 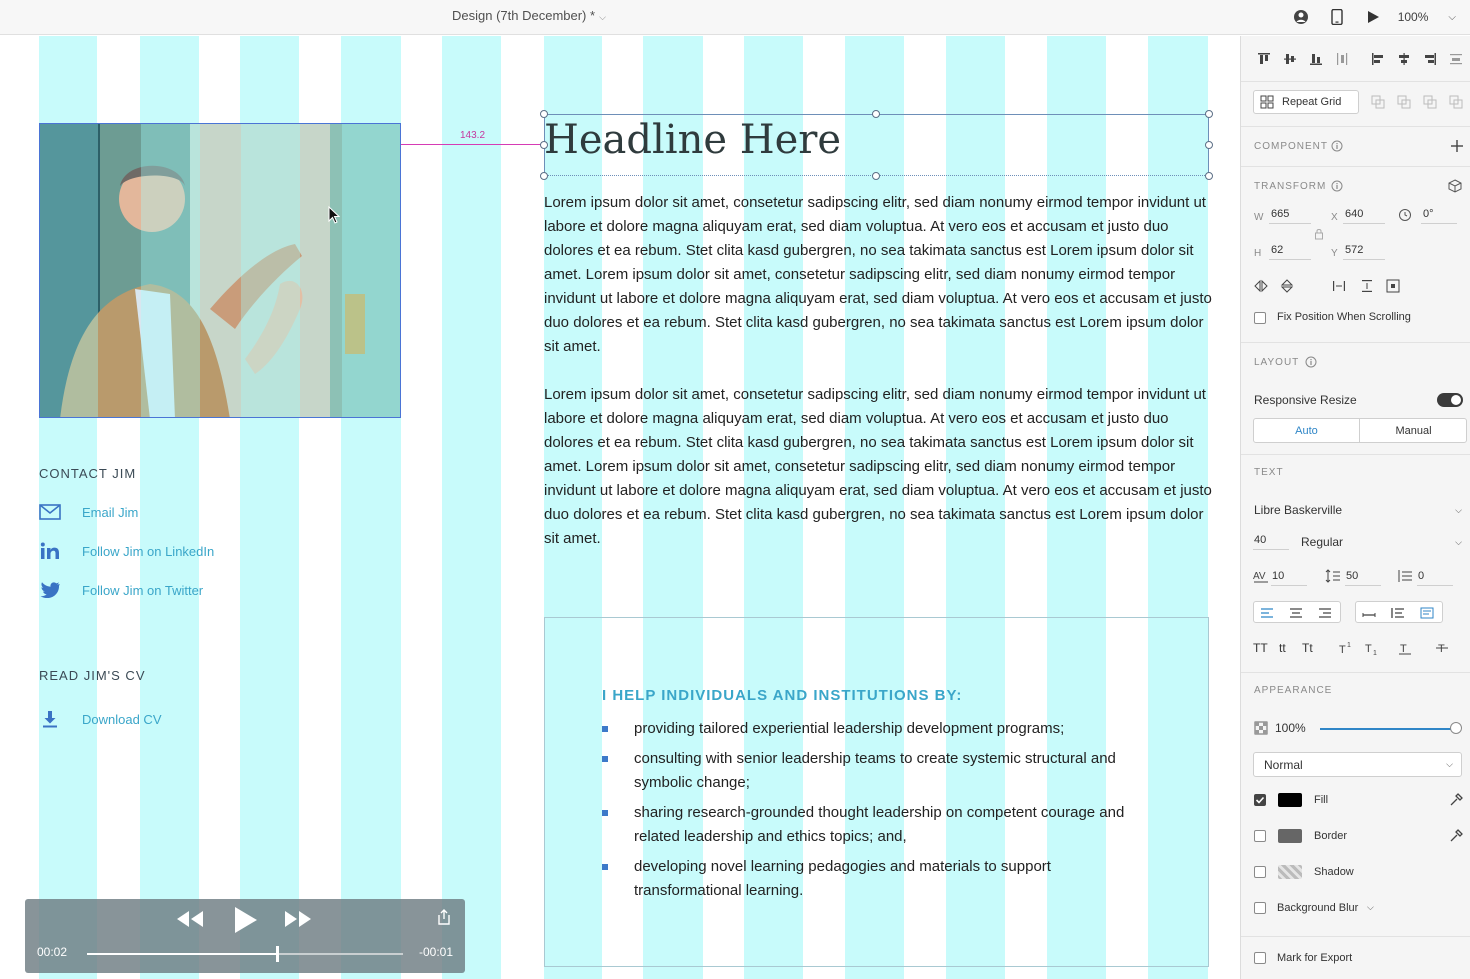 What do you see at coordinates (277, 954) in the screenshot?
I see `progress-knob` at bounding box center [277, 954].